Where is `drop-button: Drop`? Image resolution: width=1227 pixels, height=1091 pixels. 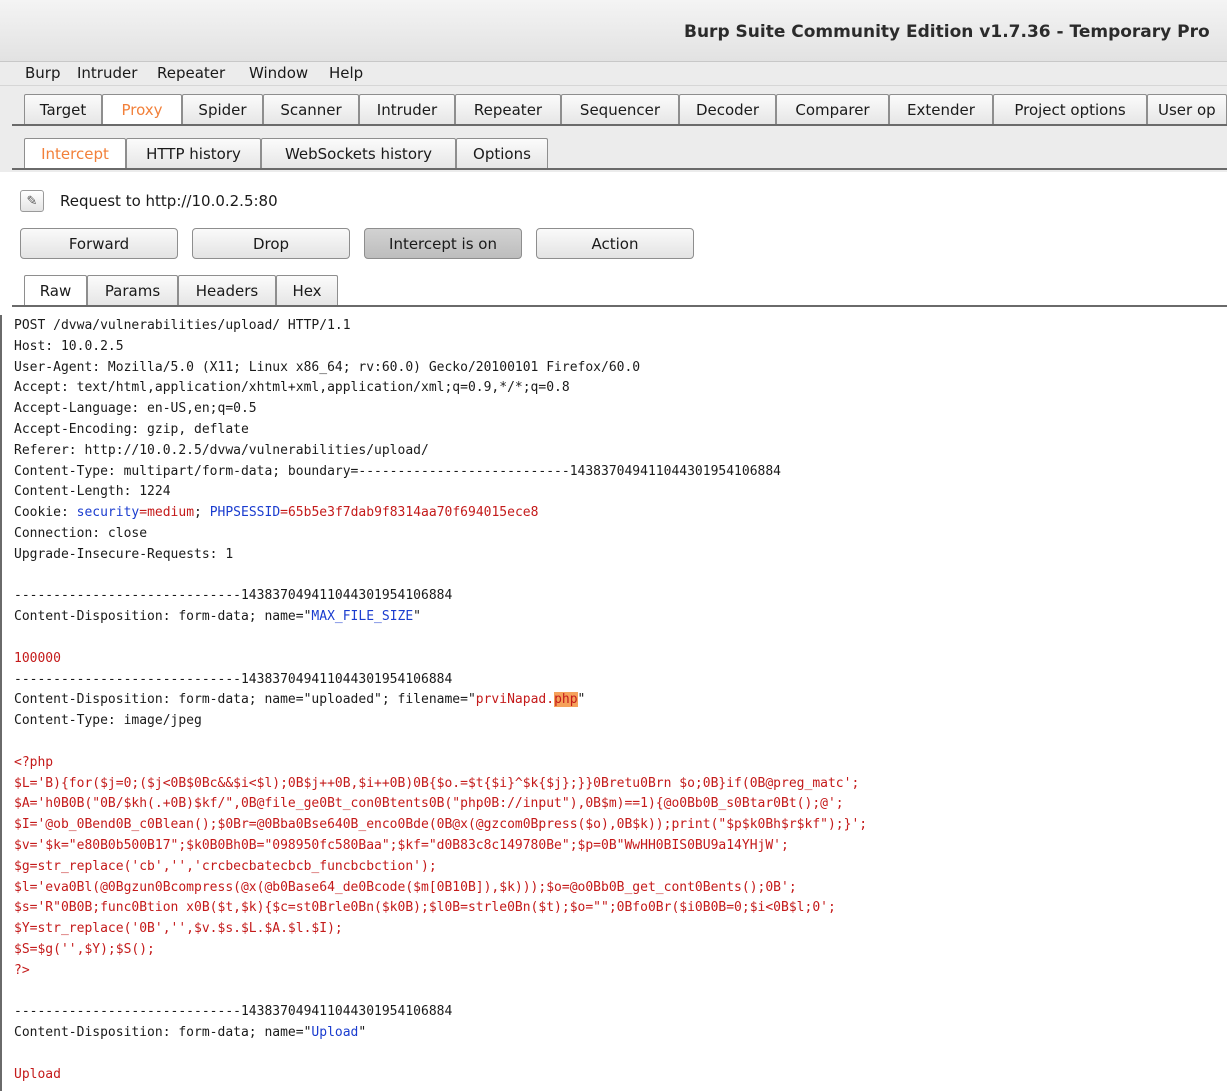
drop-button: Drop is located at coordinates (271, 243).